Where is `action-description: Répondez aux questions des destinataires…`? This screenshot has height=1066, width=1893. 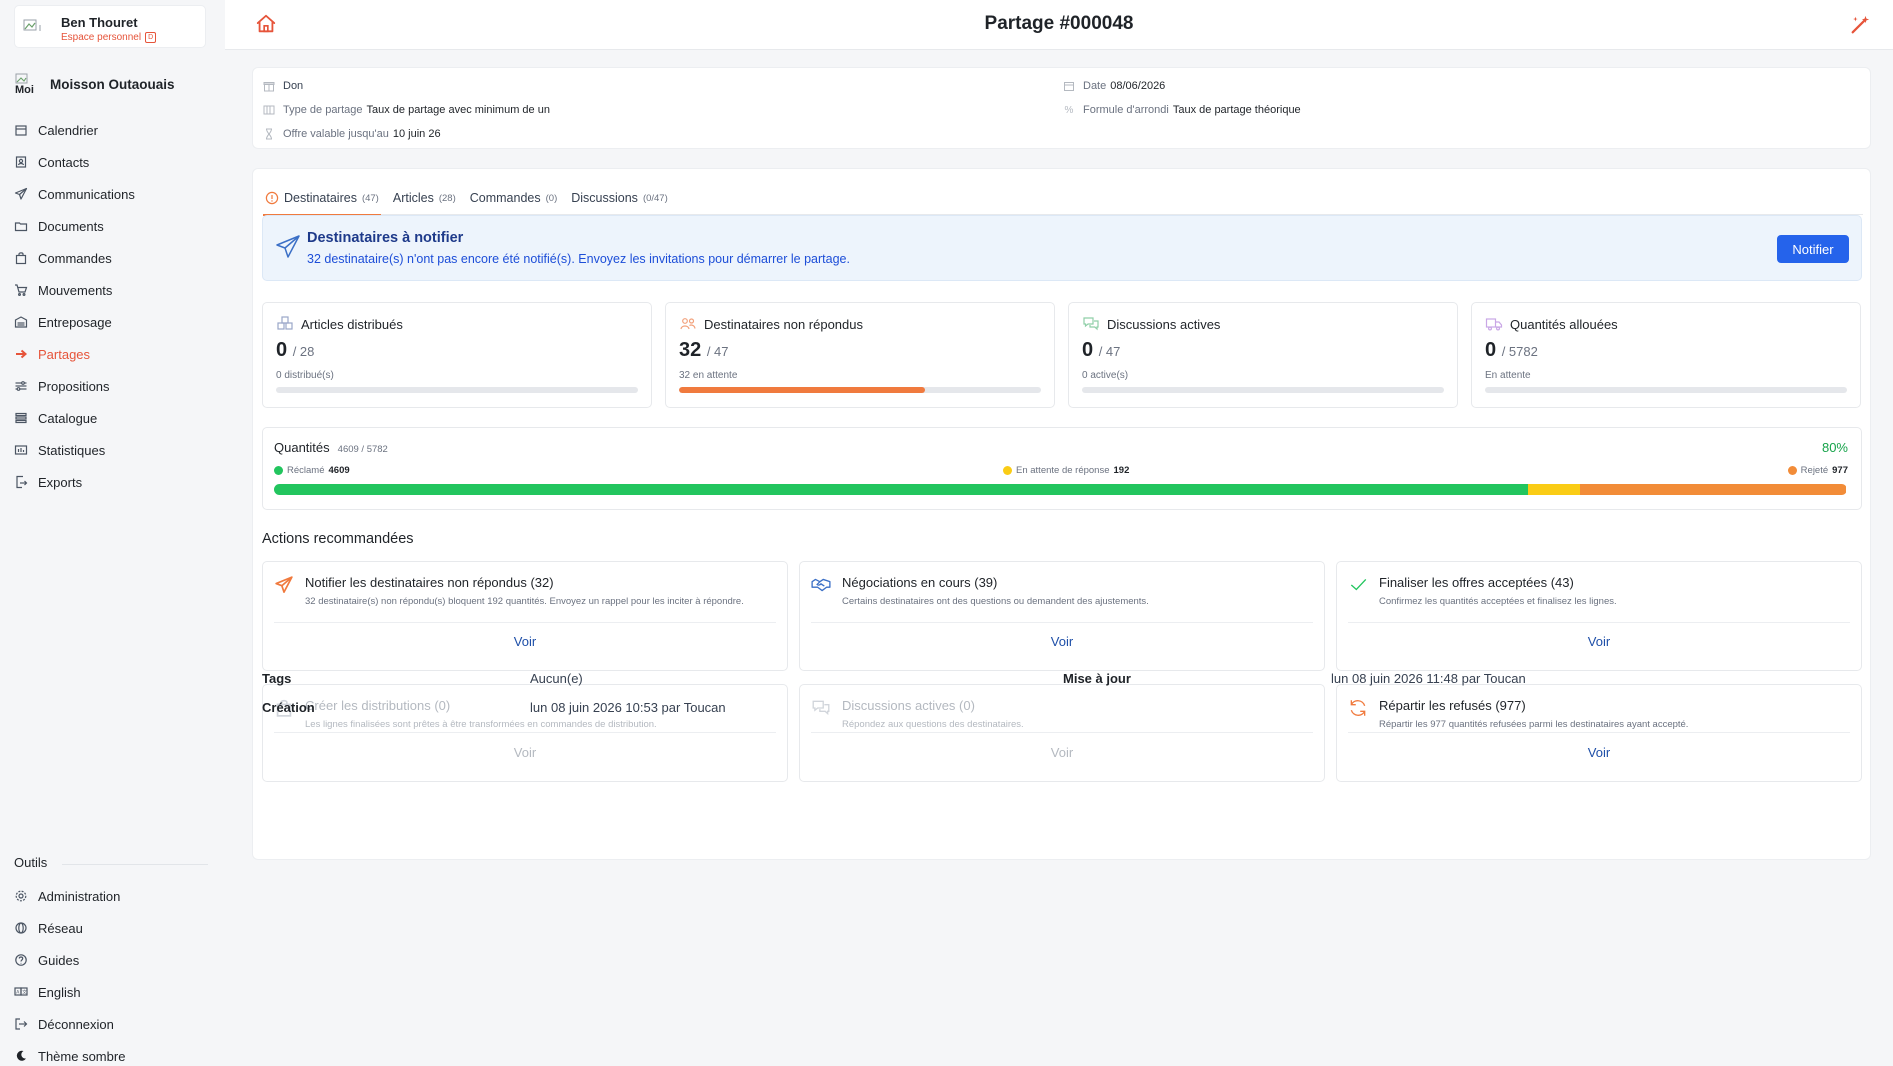
action-description: Répondez aux questions des destinataires… is located at coordinates (933, 724).